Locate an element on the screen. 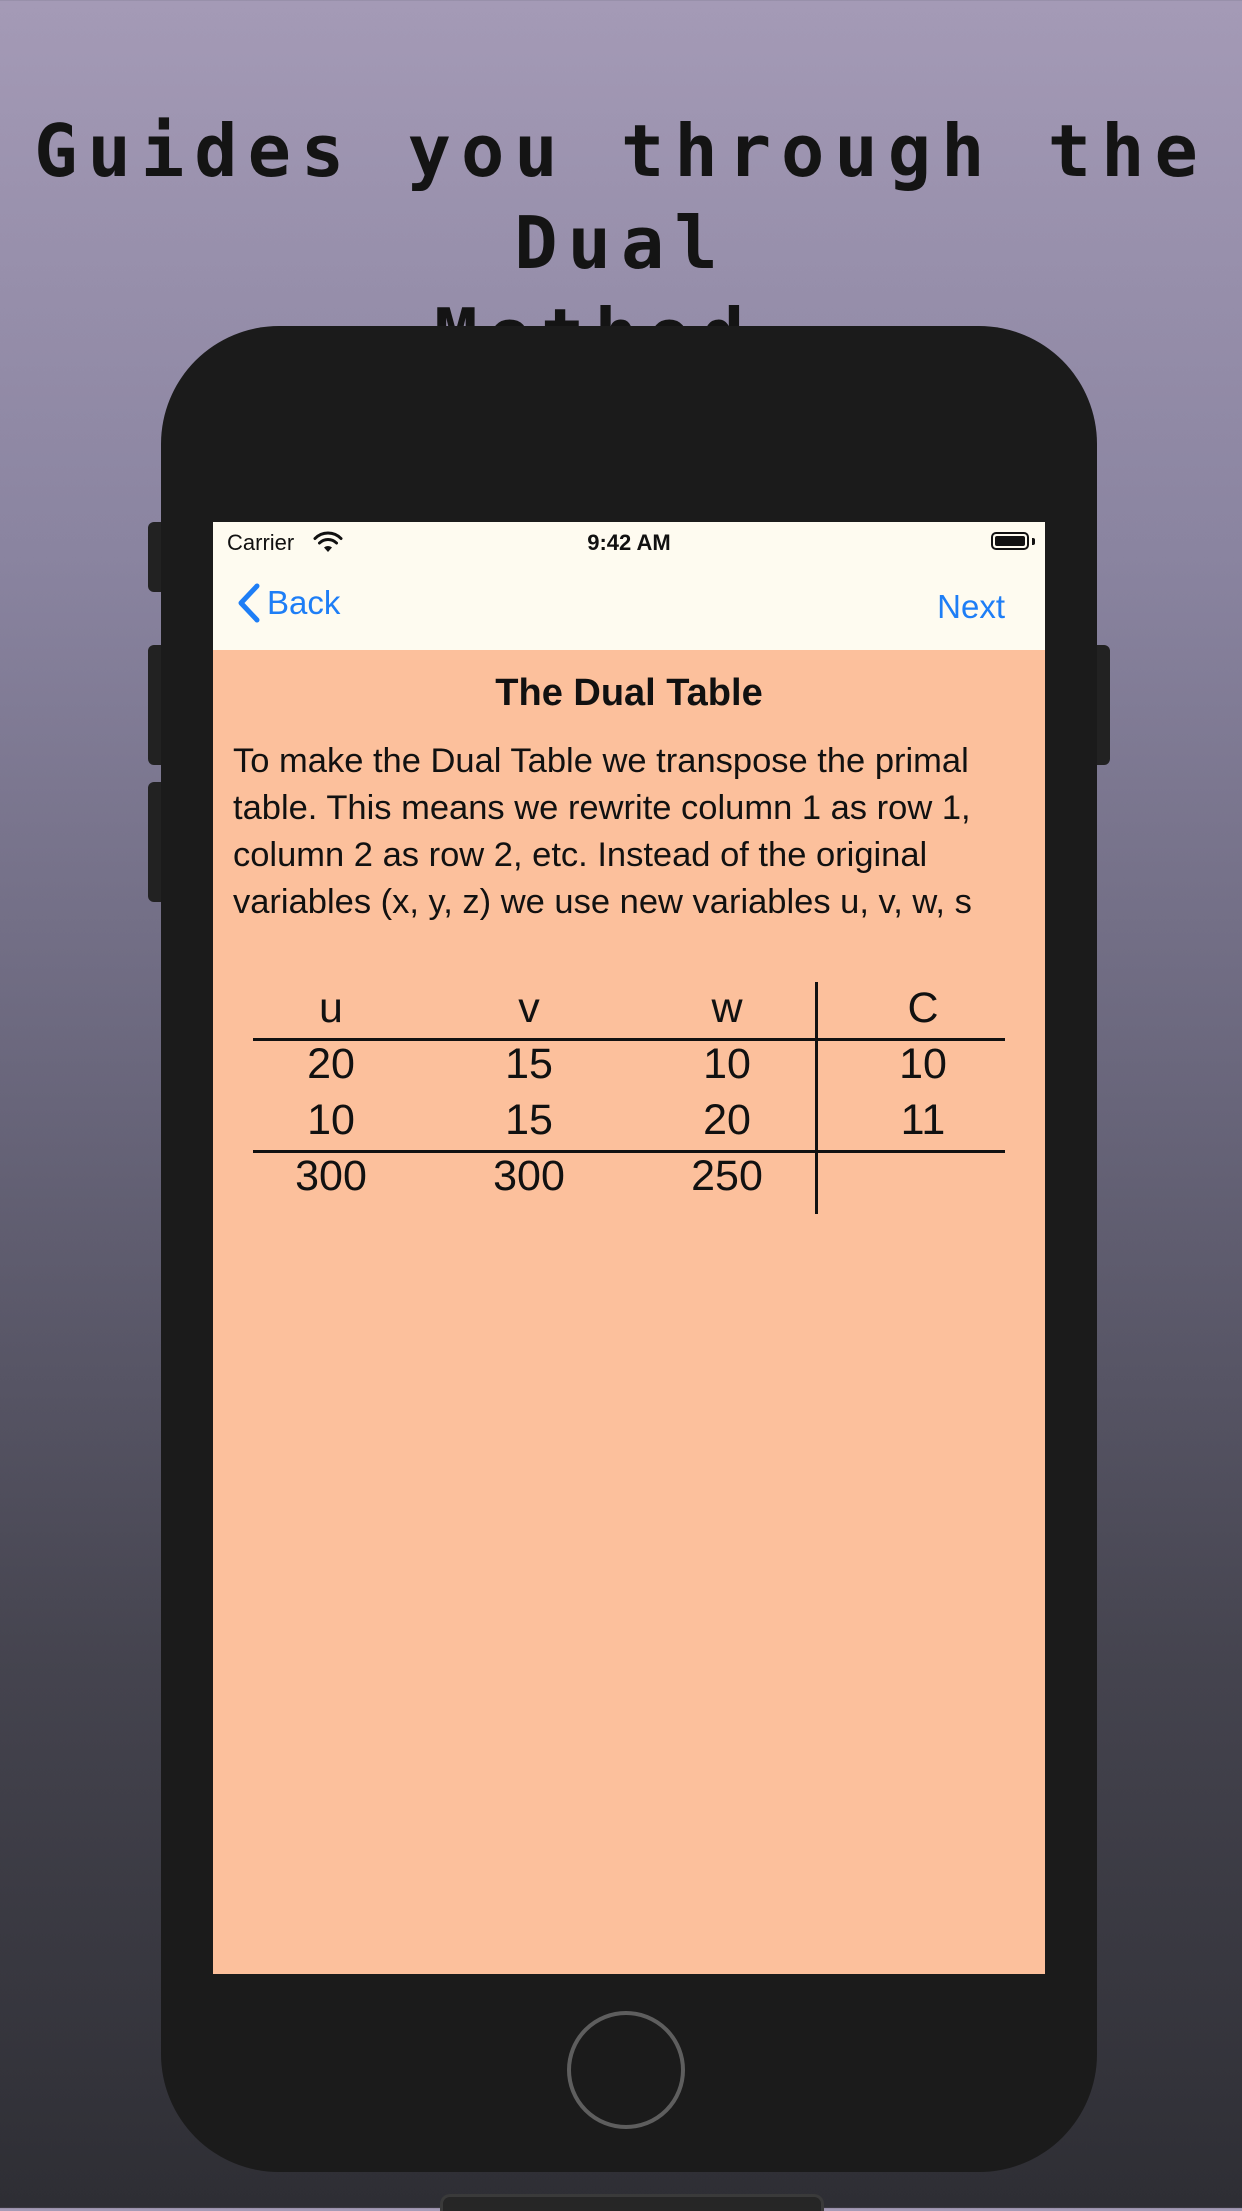 This screenshot has width=1242, height=2211. battery-icon is located at coordinates (1010, 541).